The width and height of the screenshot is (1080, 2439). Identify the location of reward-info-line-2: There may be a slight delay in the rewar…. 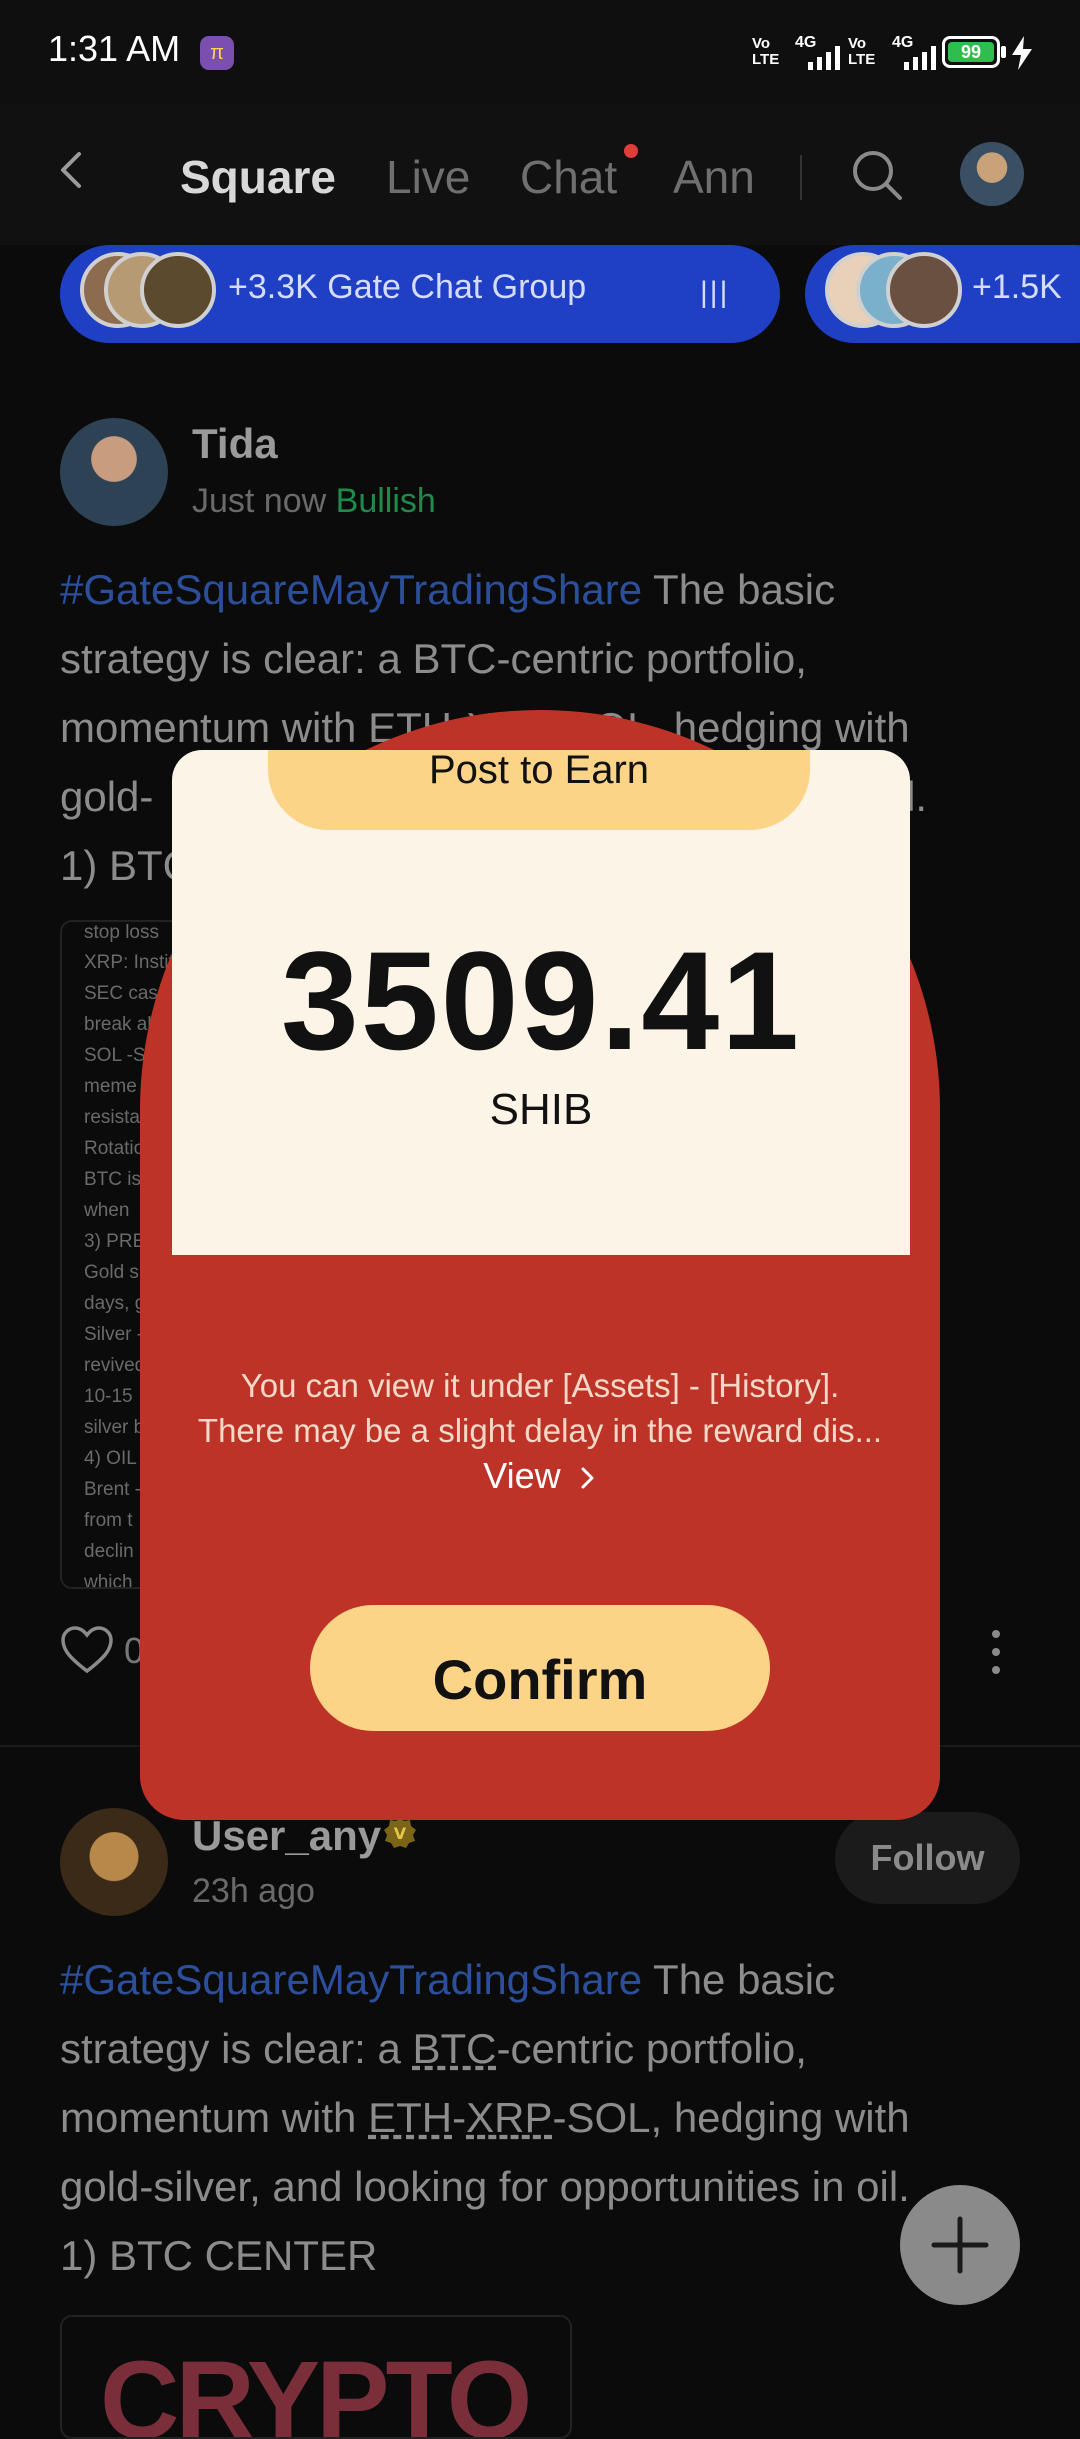
(540, 1430).